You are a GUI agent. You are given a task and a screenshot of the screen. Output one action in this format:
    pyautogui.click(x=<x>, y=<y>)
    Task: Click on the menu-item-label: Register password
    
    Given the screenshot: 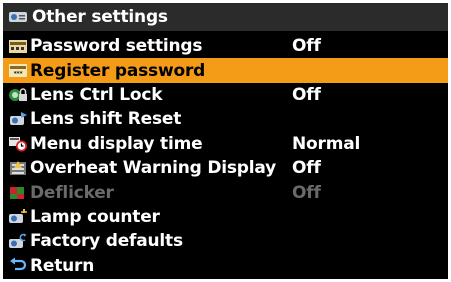 What is the action you would take?
    pyautogui.click(x=118, y=70)
    